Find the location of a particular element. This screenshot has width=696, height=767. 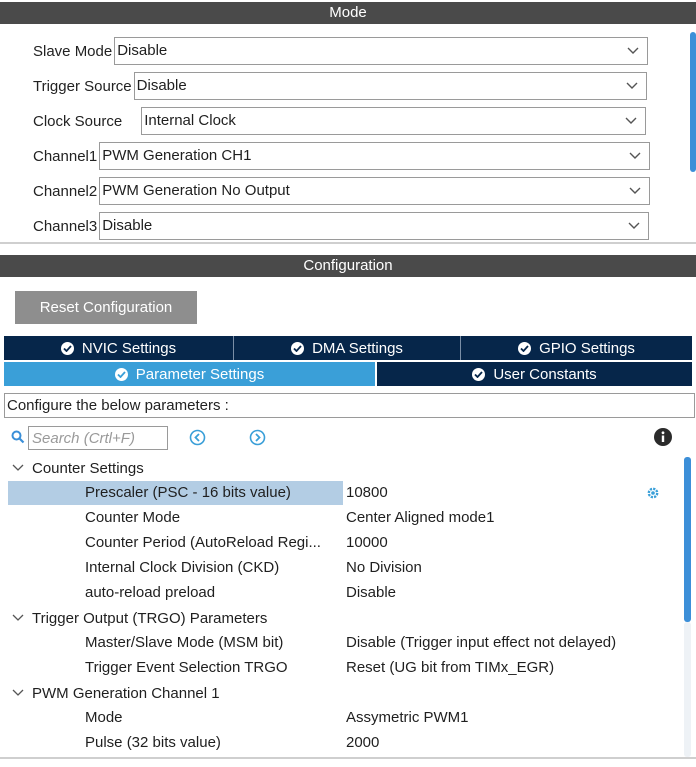

param-name: Trigger Event Selection TRGO is located at coordinates (186, 667).